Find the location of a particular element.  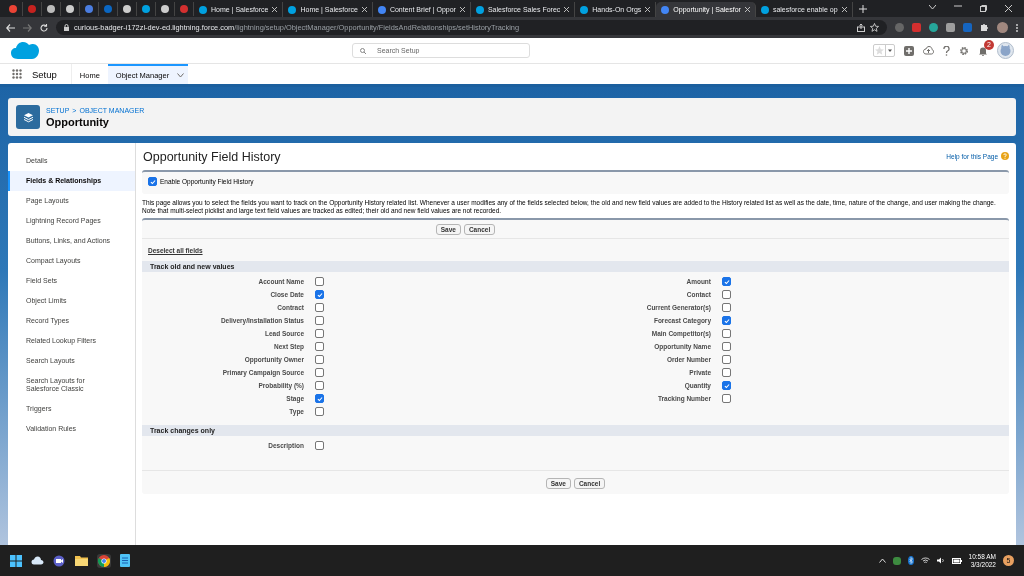

windows-logo-icon is located at coordinates (16, 560).